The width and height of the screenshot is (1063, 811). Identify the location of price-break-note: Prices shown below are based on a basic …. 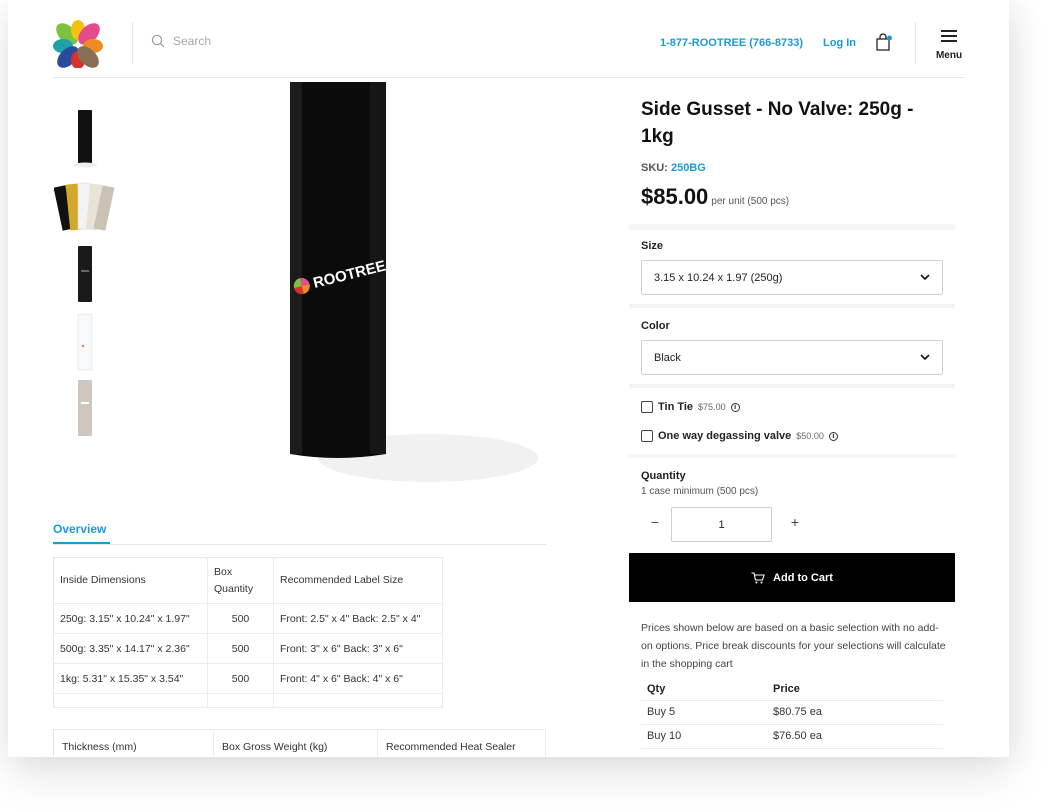
(793, 646).